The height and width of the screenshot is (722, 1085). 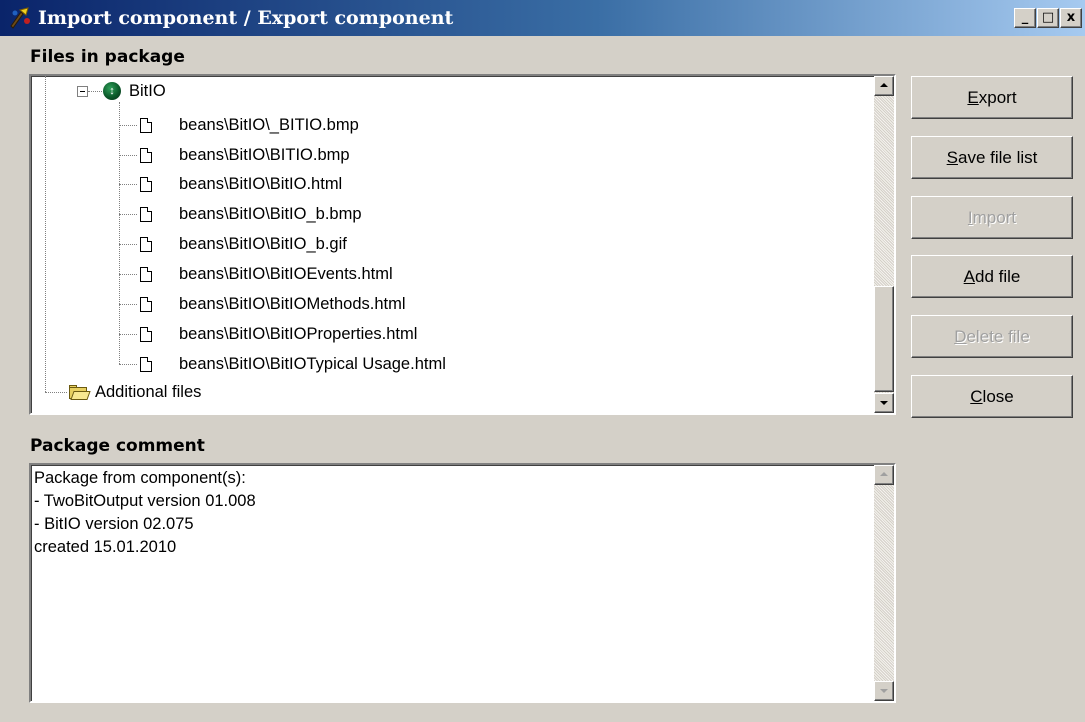 What do you see at coordinates (269, 125) in the screenshot?
I see `tree-file-item: beans\BitIO\_BITIO.bmp` at bounding box center [269, 125].